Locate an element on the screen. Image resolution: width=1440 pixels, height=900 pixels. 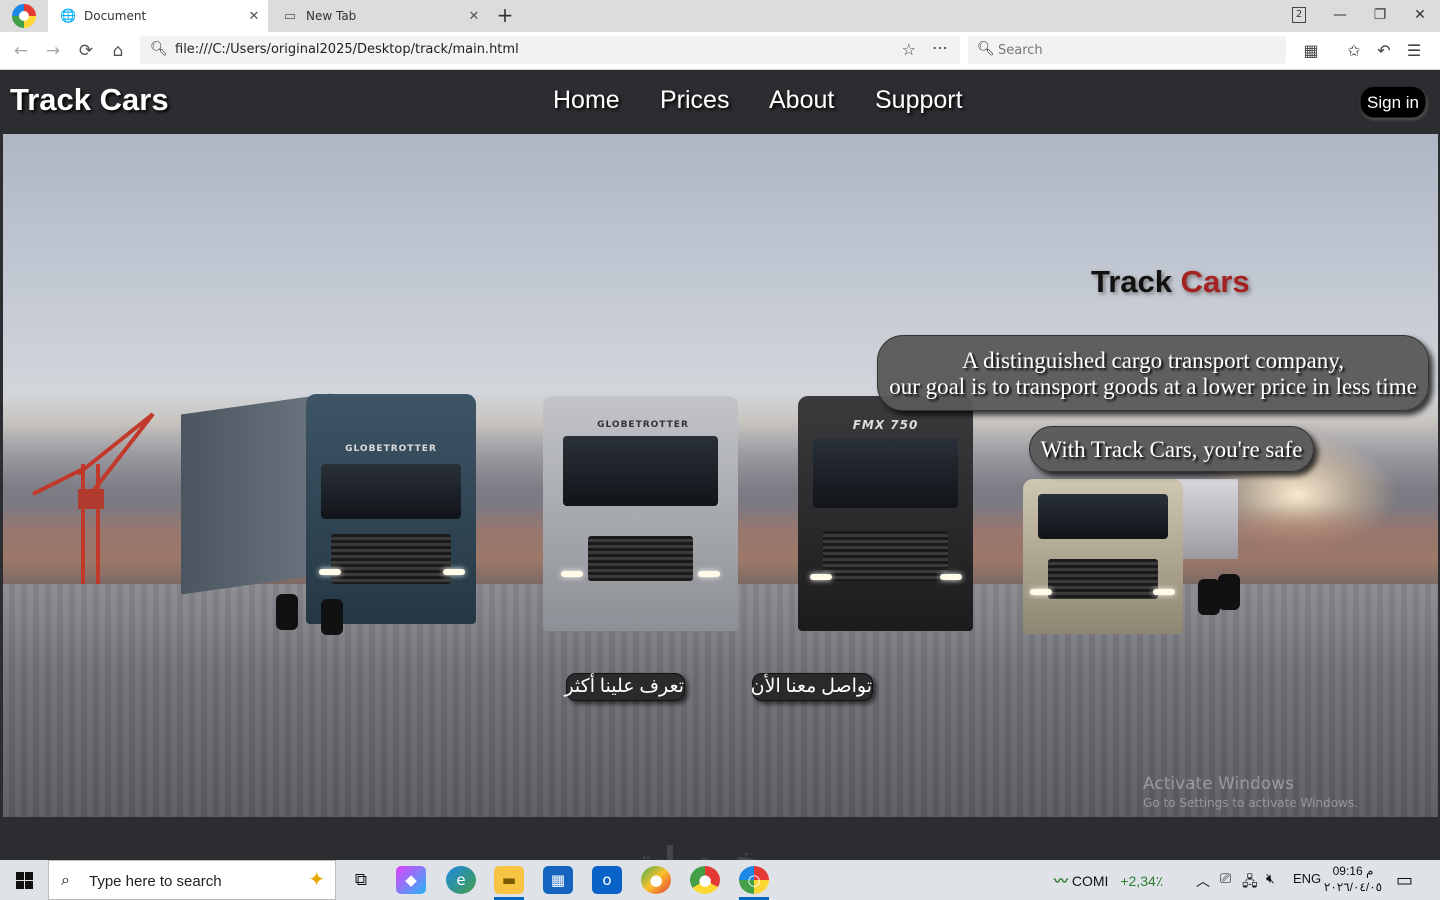
windows-logo-icon is located at coordinates (20, 876).